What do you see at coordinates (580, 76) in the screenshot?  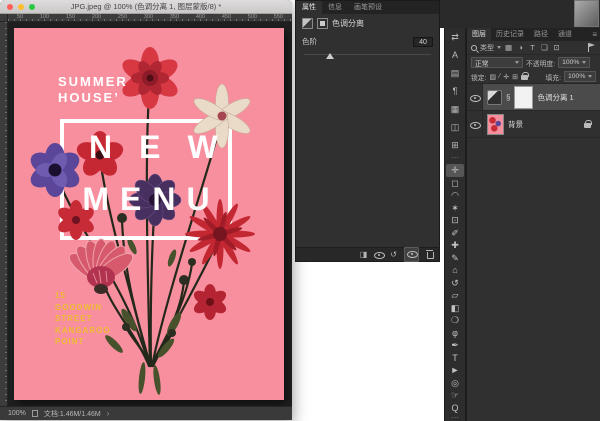 I see `fill-select: 100%` at bounding box center [580, 76].